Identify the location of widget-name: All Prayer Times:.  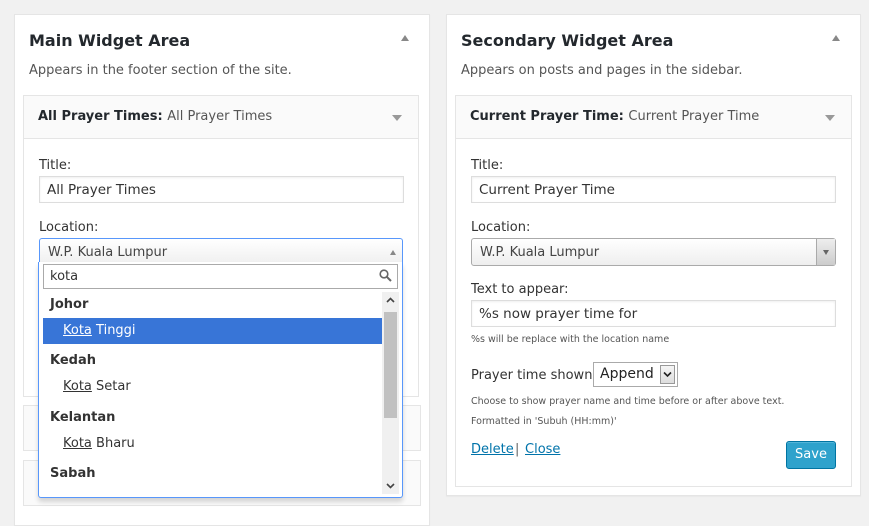
(100, 116).